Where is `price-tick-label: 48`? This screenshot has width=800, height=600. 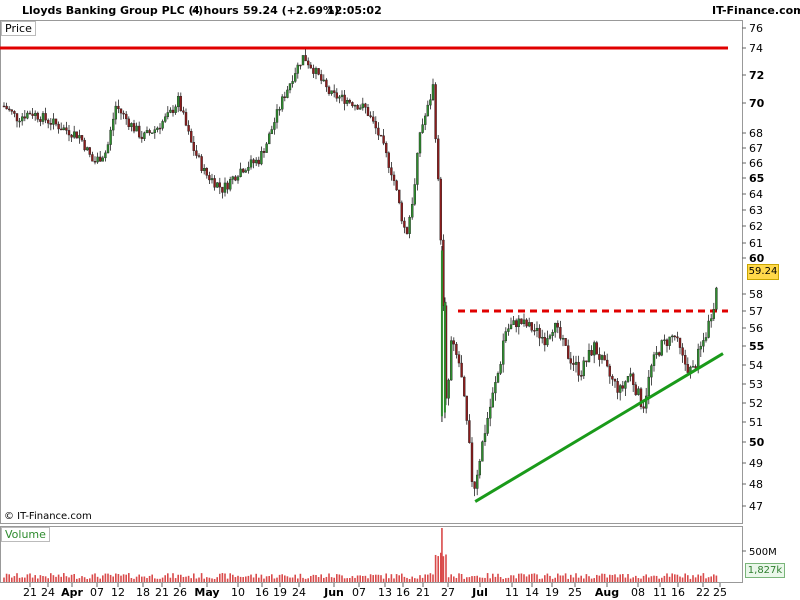
price-tick-label: 48 is located at coordinates (756, 484).